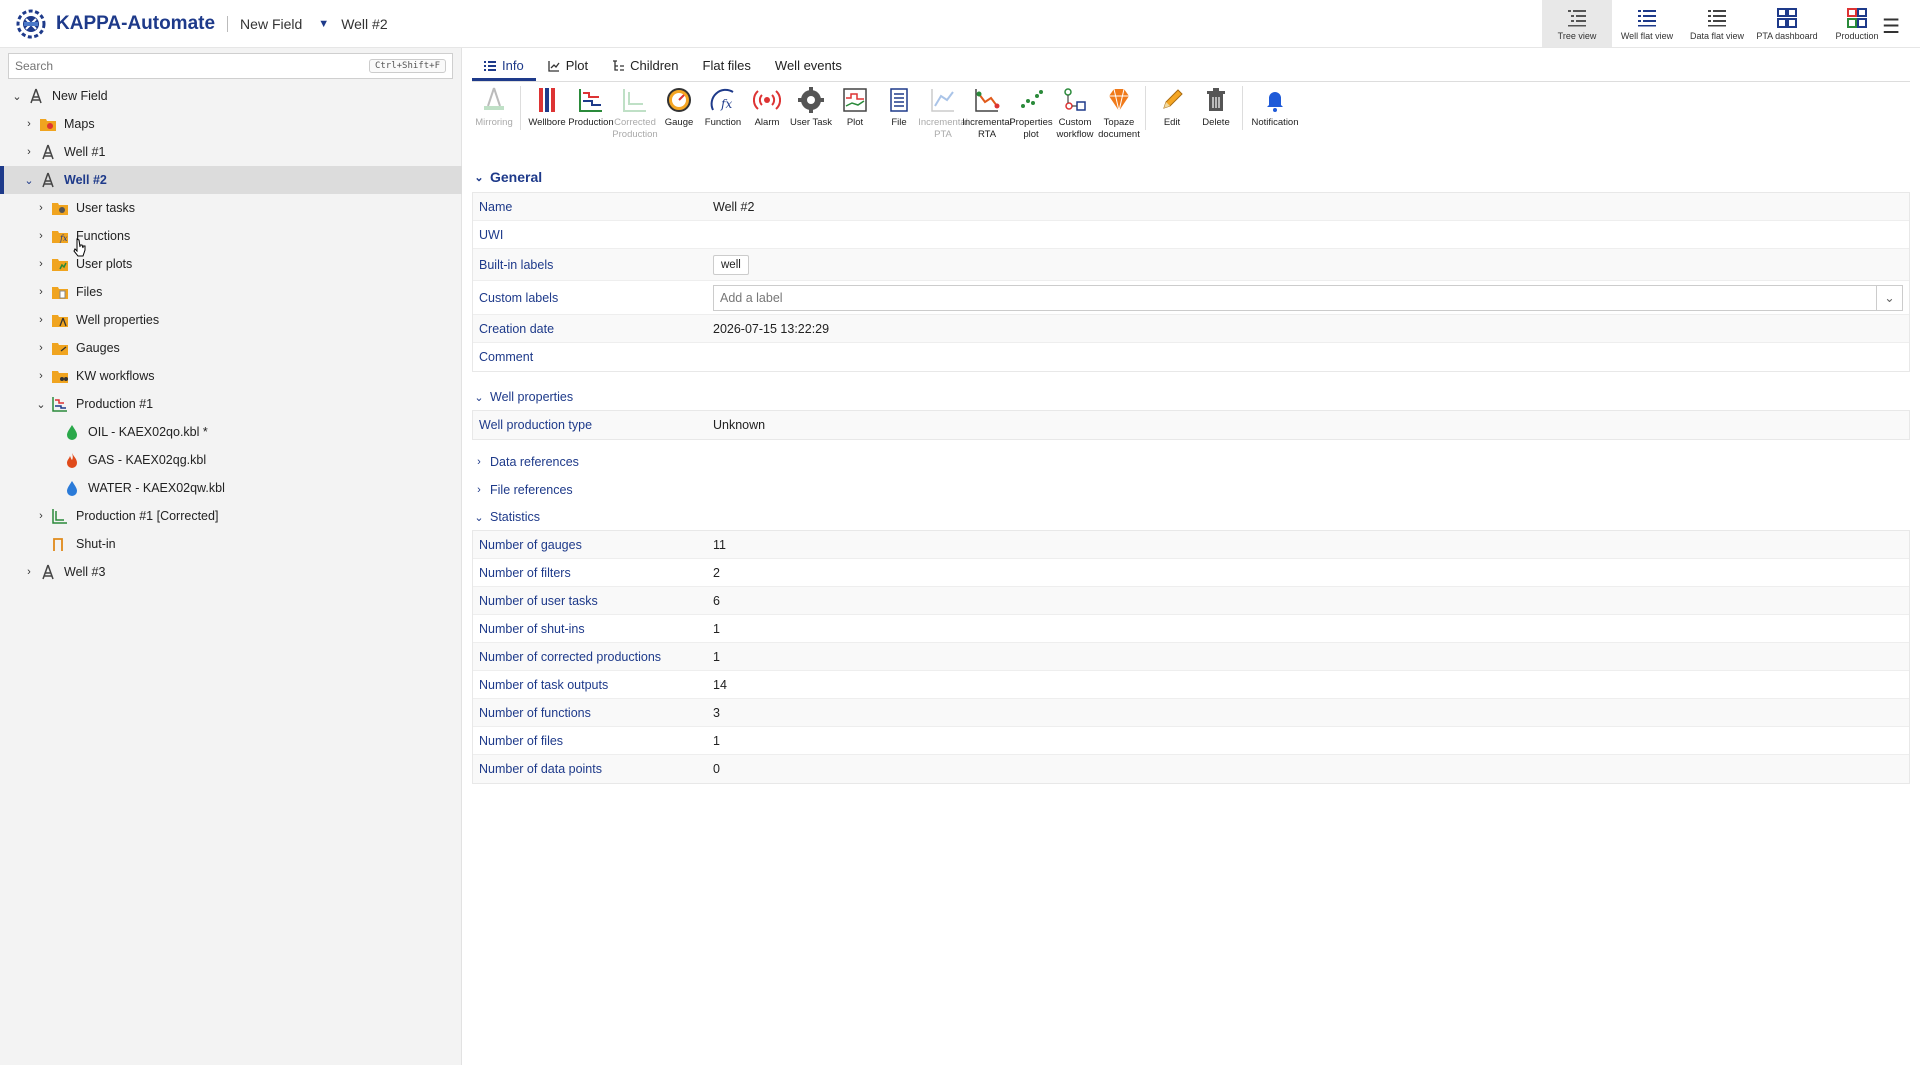  I want to click on field-dropdown-caret-icon: ▼, so click(323, 24).